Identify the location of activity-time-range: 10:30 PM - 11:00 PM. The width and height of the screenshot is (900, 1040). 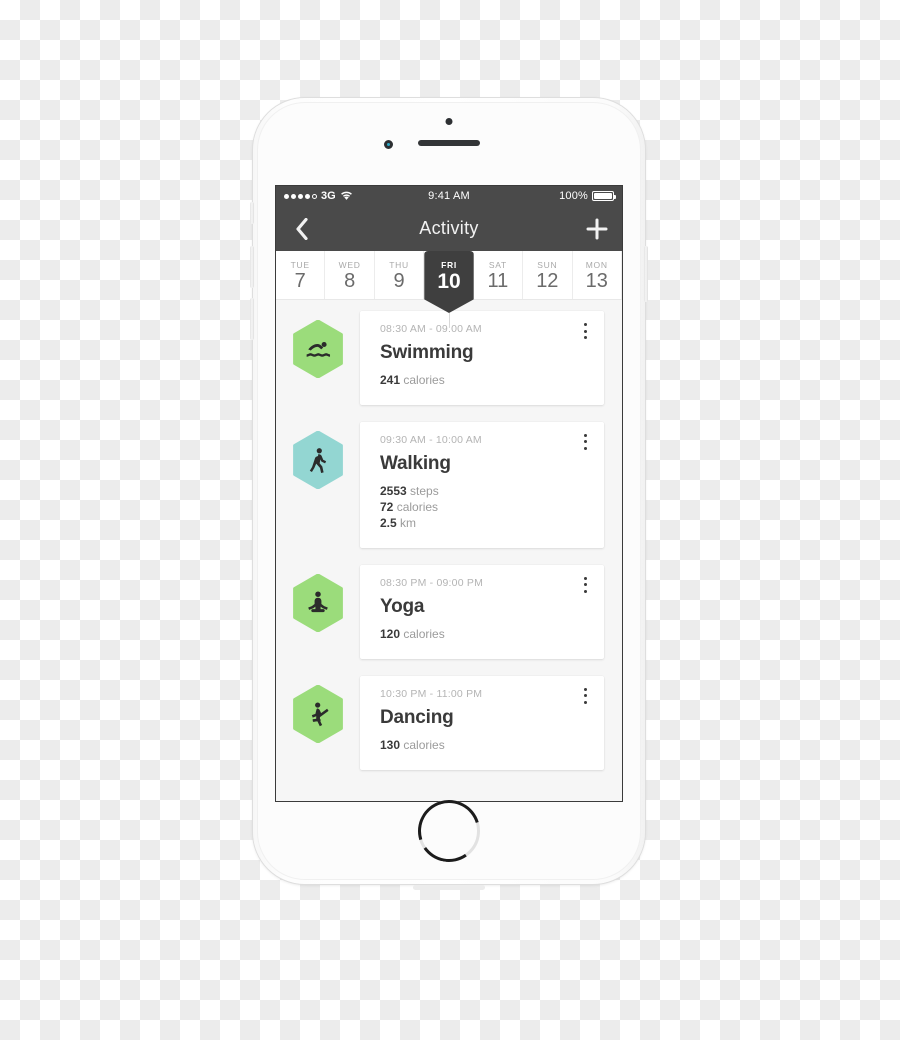
(431, 693).